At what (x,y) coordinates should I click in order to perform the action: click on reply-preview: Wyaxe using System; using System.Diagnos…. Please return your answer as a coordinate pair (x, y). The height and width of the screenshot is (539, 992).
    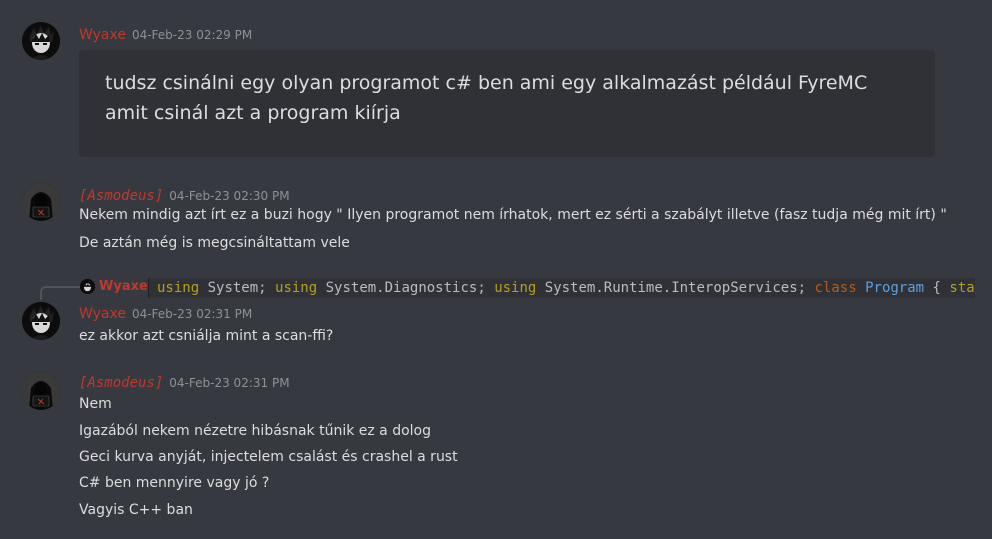
    Looking at the image, I should click on (496, 289).